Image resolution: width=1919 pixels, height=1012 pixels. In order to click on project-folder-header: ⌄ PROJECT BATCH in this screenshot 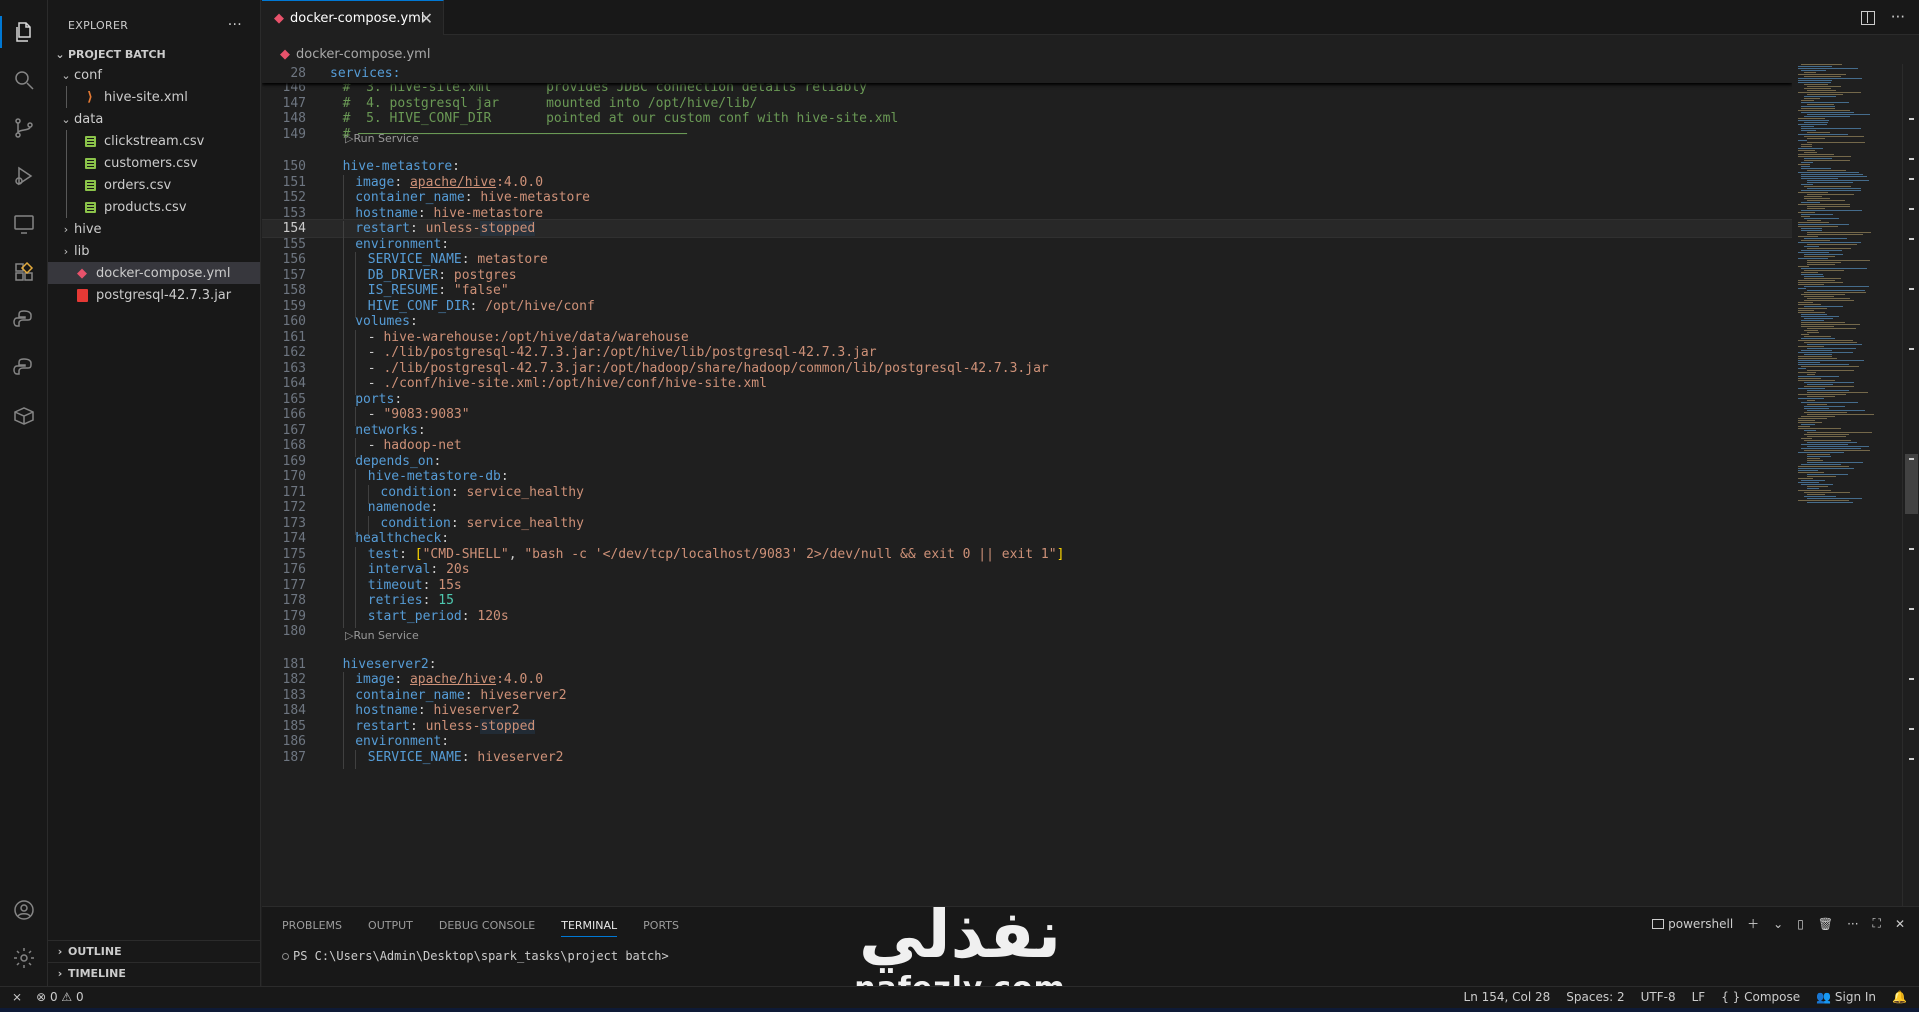, I will do `click(154, 54)`.